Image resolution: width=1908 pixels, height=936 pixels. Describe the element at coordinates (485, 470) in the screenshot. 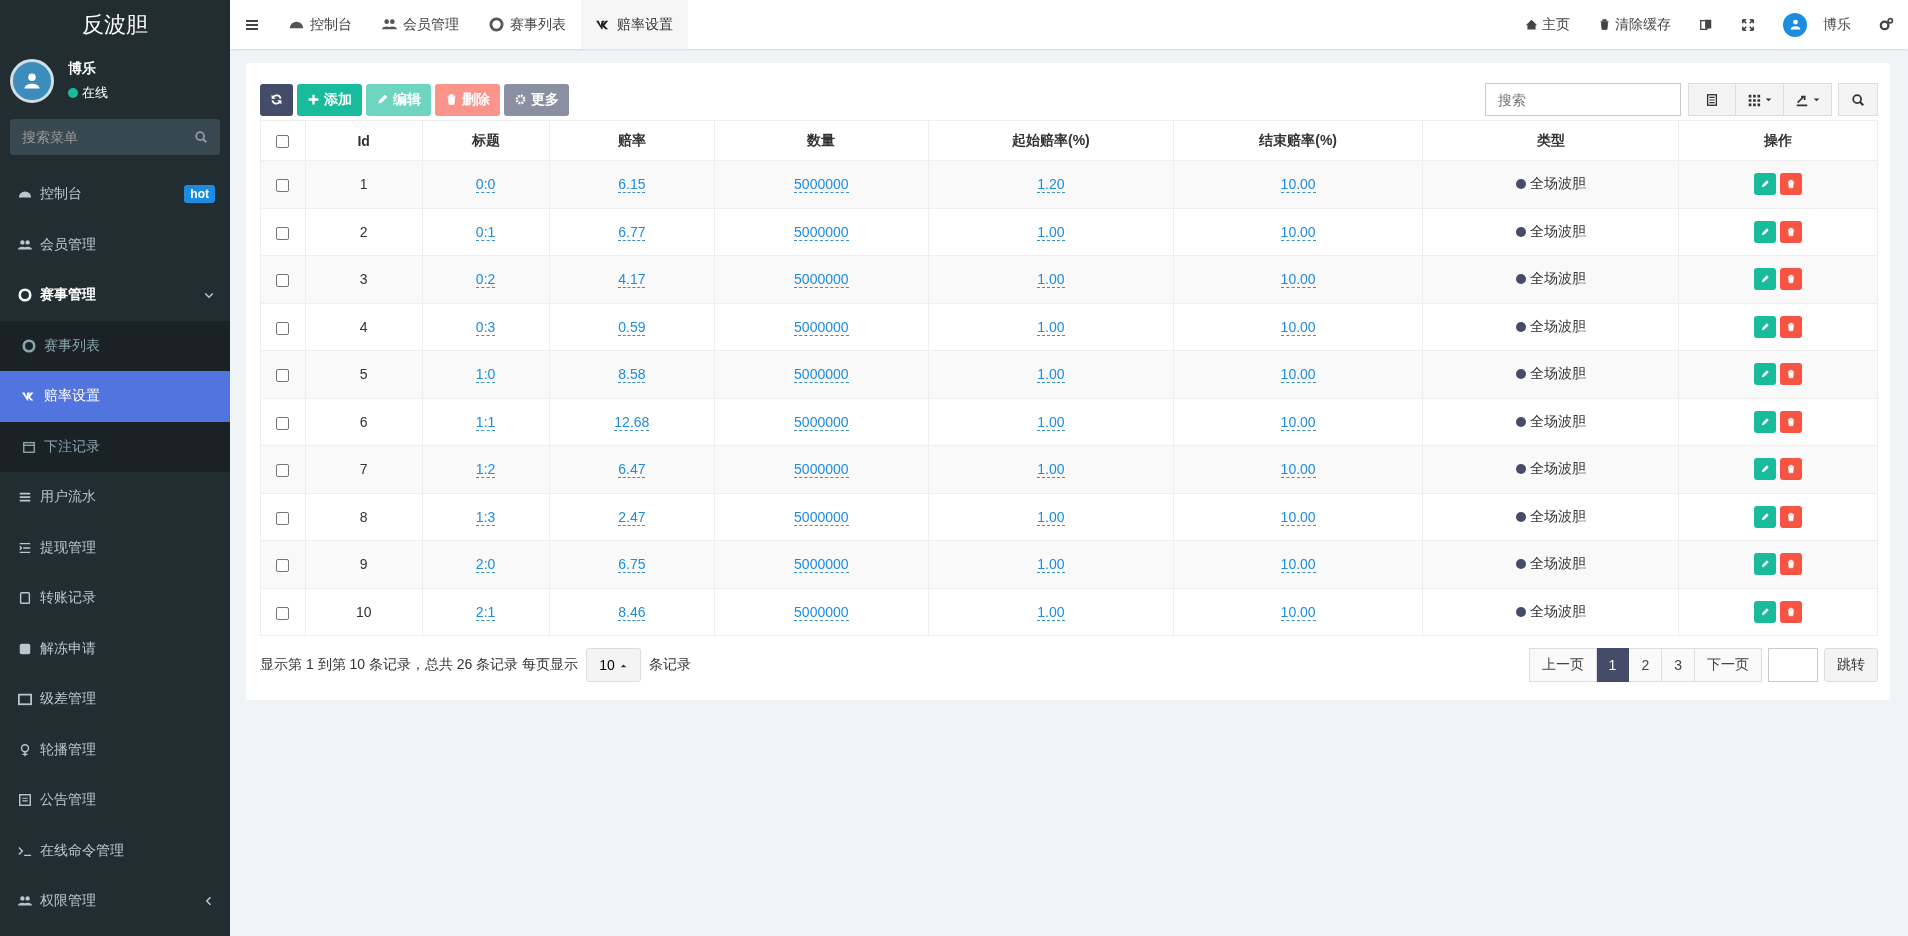

I see `editable-value: 1:2` at that location.